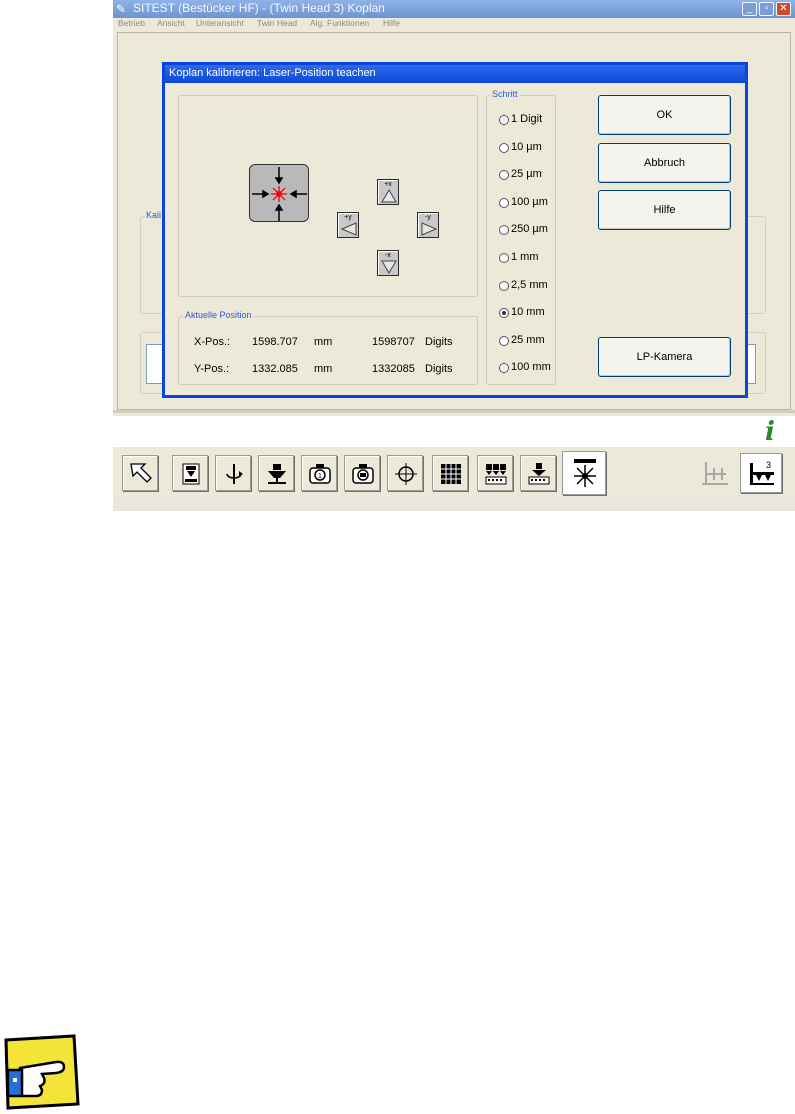 The height and width of the screenshot is (1114, 795). I want to click on step-option-label: 1 Digit, so click(527, 119).